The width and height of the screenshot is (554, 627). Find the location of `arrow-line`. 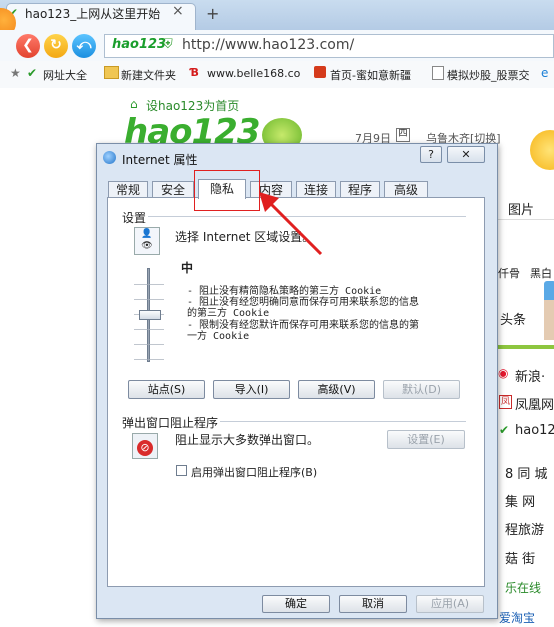

arrow-line is located at coordinates (293, 226).